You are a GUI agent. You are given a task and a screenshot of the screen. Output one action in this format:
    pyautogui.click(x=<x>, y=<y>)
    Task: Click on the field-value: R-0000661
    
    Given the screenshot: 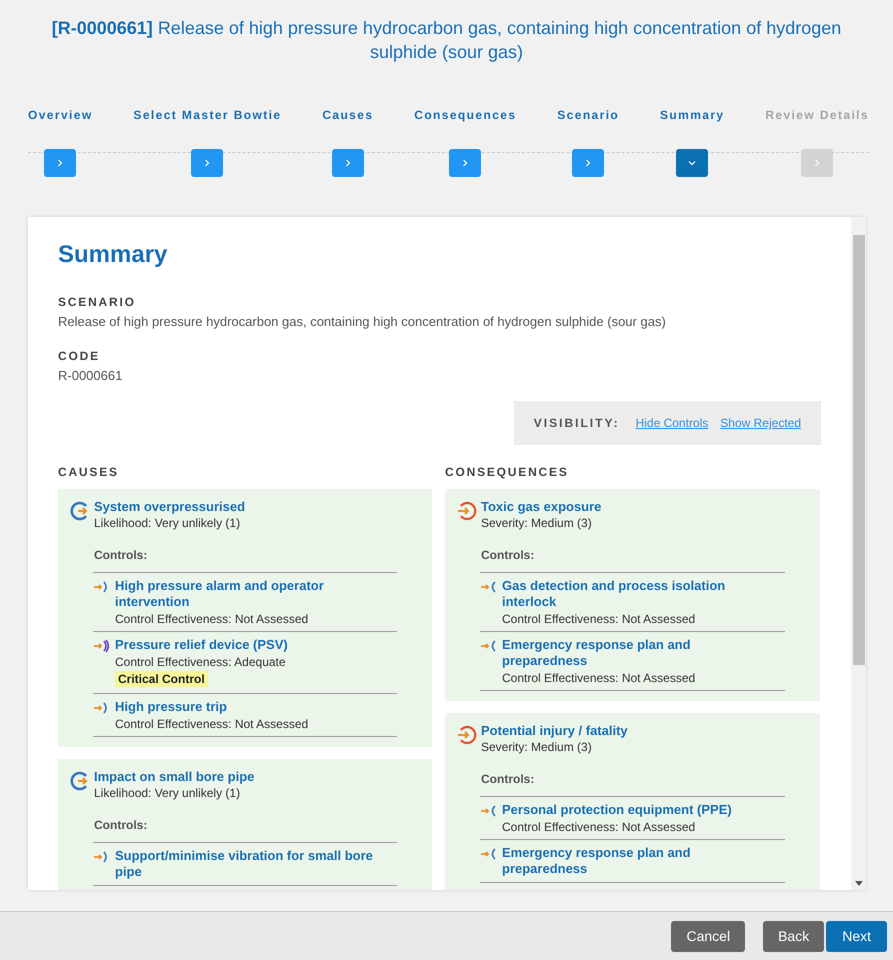 What is the action you would take?
    pyautogui.click(x=91, y=375)
    